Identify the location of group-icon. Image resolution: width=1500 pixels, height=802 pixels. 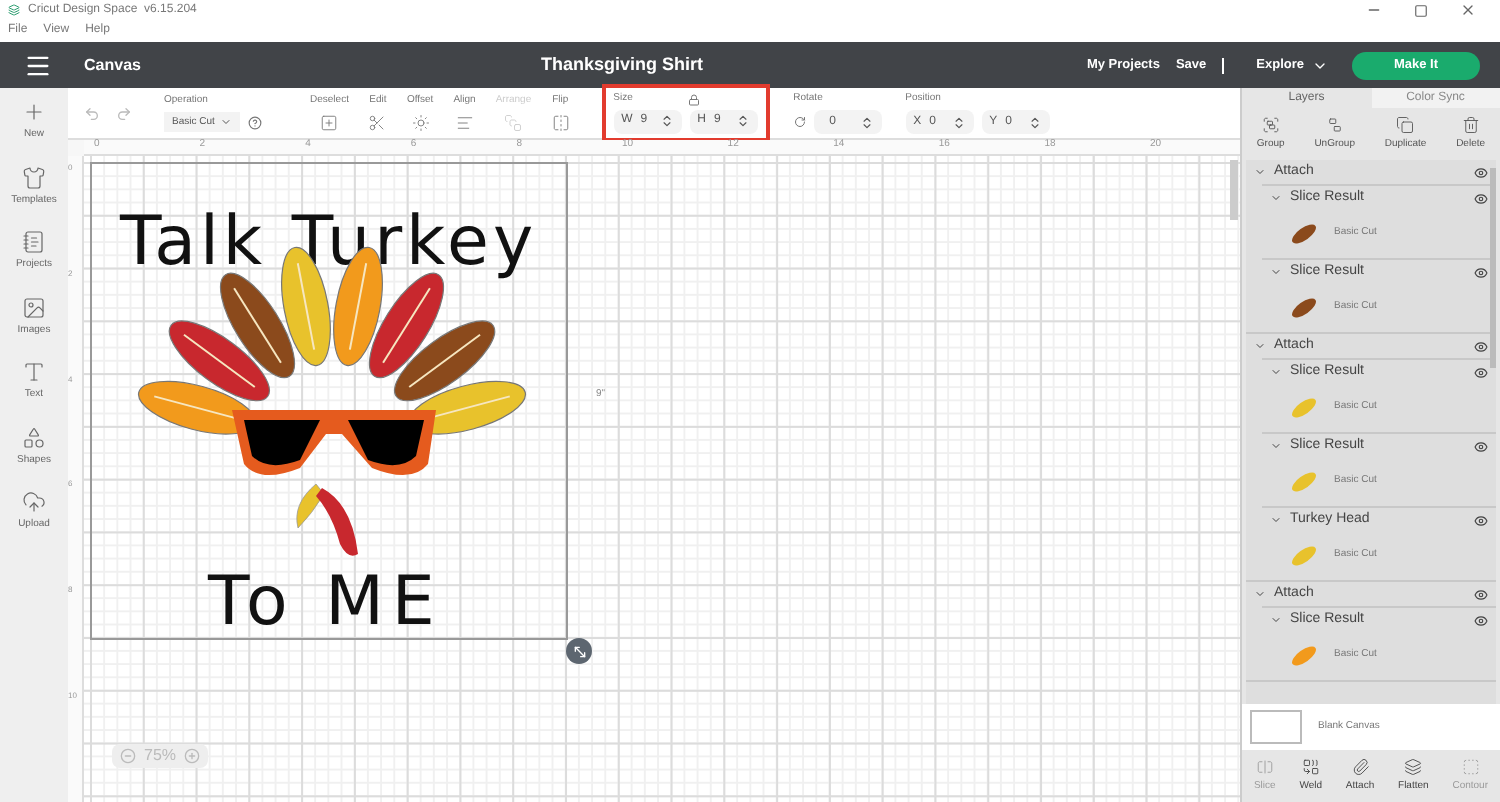
(1270, 124).